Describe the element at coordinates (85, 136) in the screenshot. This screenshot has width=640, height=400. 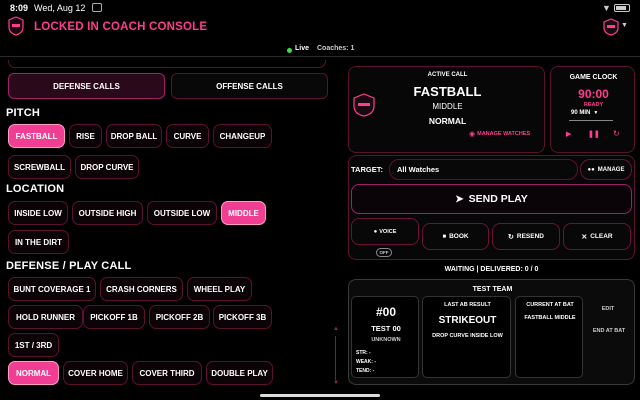
I see `pitch-option-rise: RISE` at that location.